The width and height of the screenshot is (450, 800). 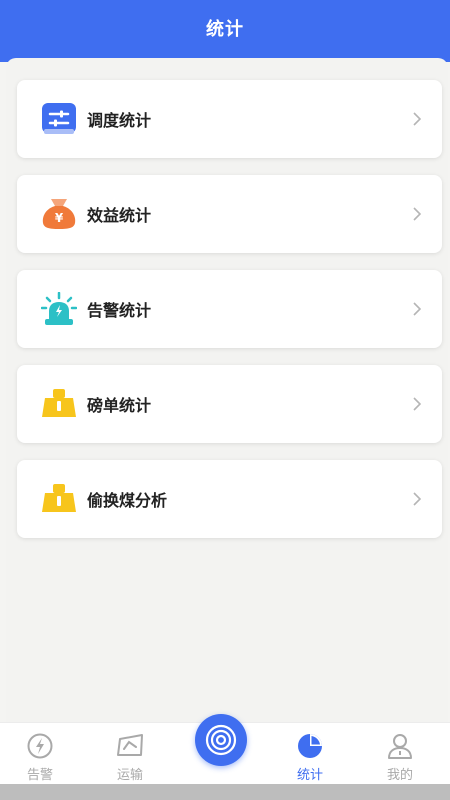 I want to click on center-camera-button, so click(x=221, y=740).